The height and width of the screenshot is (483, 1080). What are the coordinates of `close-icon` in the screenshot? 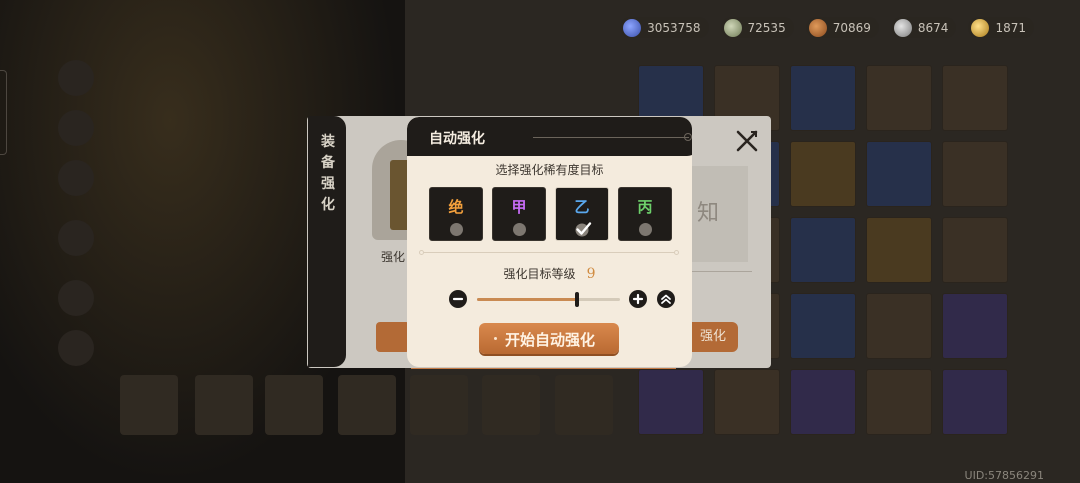 It's located at (747, 141).